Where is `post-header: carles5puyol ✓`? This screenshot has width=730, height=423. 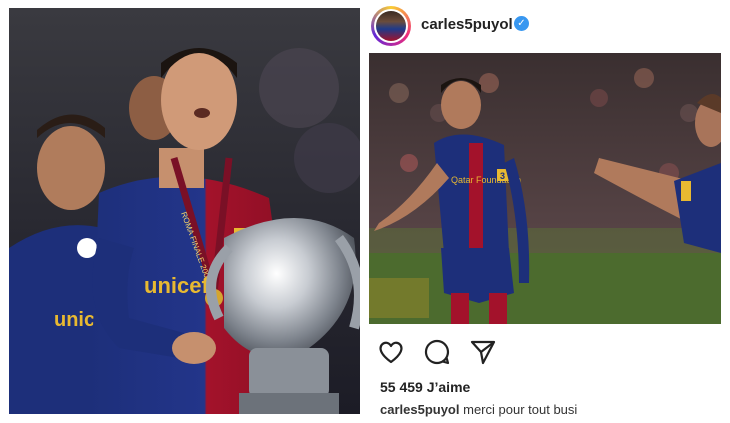 post-header: carles5puyol ✓ is located at coordinates (545, 25).